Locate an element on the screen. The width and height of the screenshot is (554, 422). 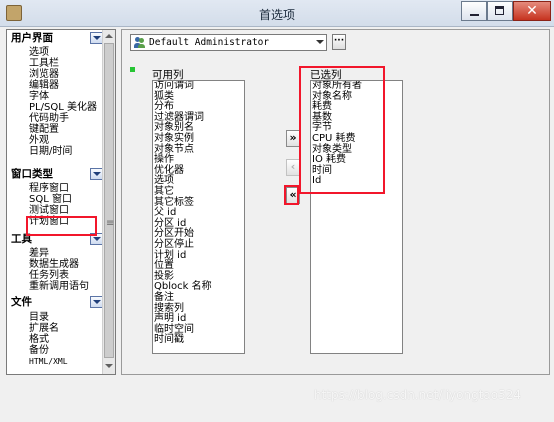
annotation-box-selected is located at coordinates (342, 130).